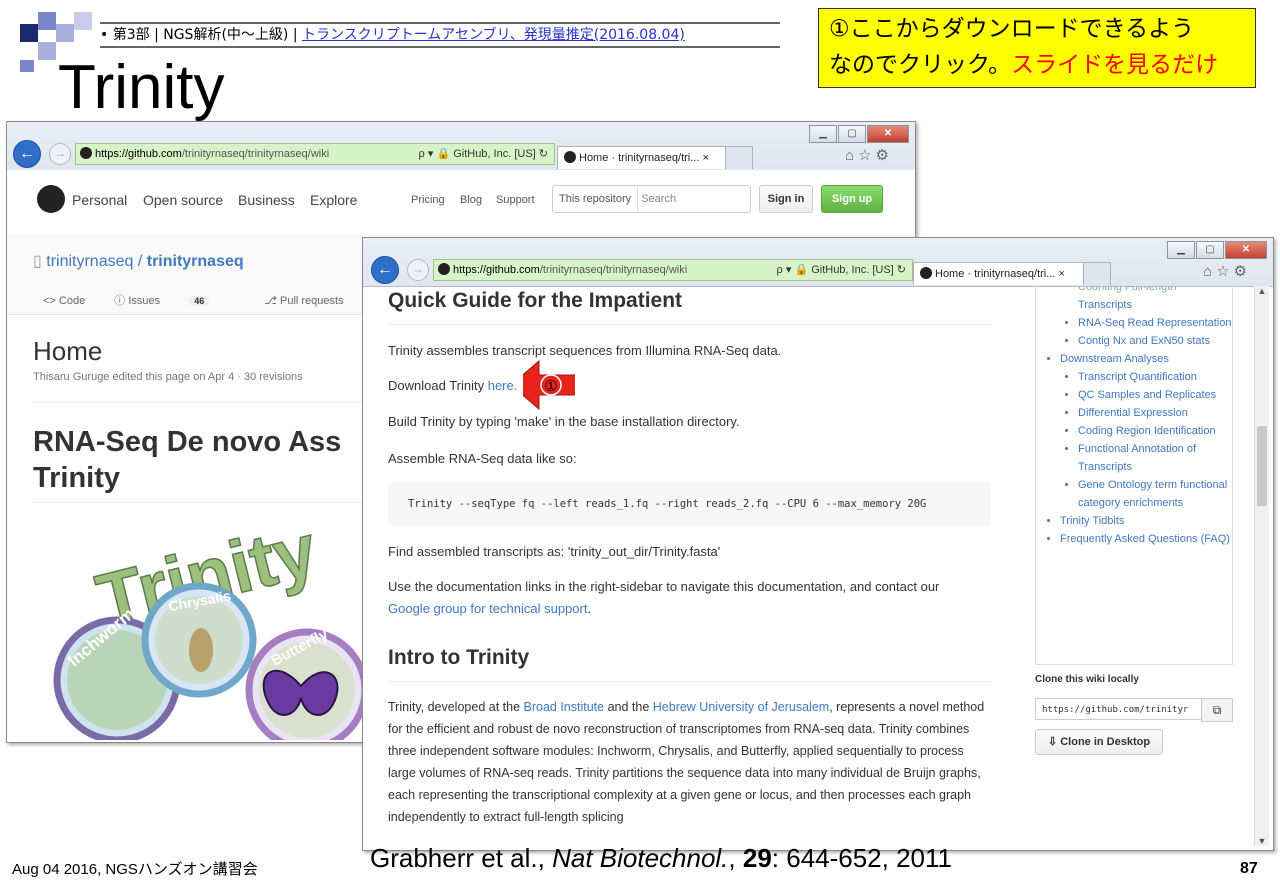  Describe the element at coordinates (1262, 291) in the screenshot. I see `scroll-up-arrow-icon: ▲` at that location.